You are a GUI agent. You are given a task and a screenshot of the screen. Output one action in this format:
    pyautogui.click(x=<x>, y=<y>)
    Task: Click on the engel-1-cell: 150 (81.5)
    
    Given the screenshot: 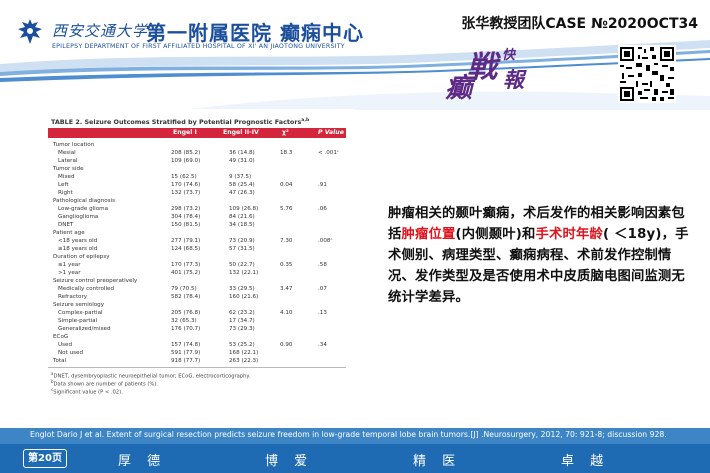 What is the action you would take?
    pyautogui.click(x=186, y=225)
    